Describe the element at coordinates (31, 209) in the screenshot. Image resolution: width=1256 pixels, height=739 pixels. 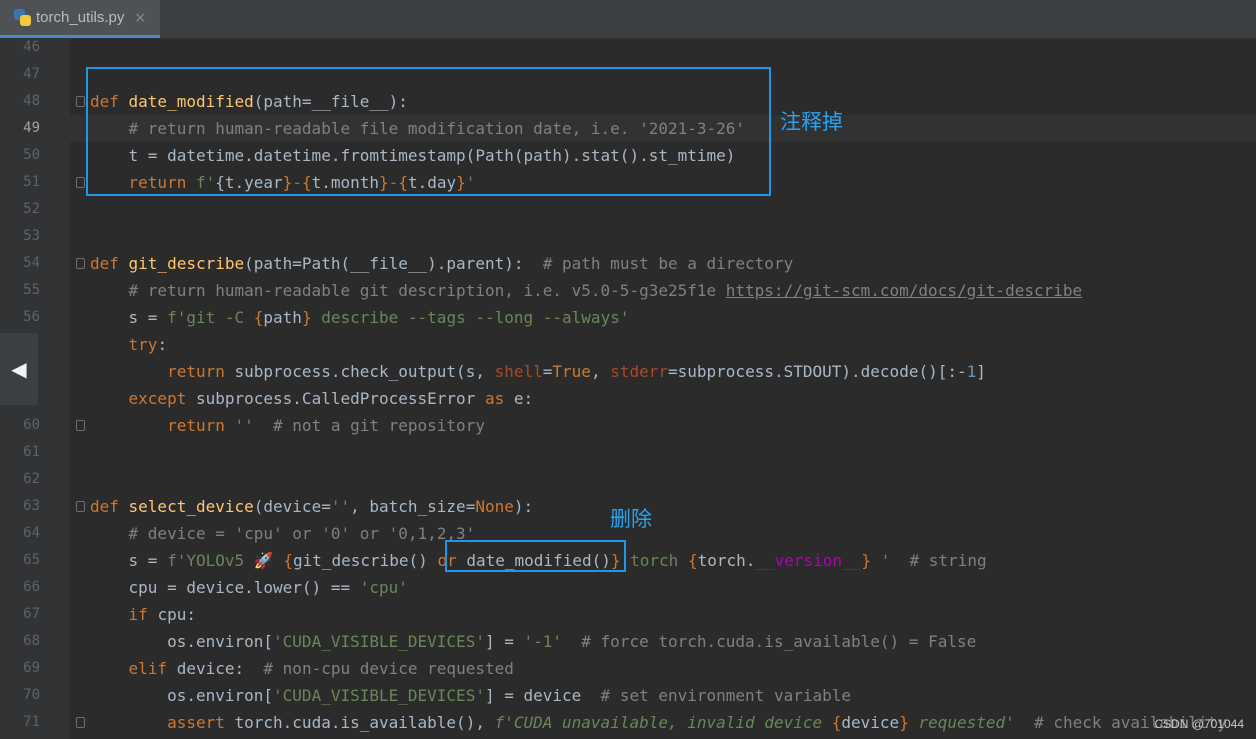
I see `line-number: 52` at that location.